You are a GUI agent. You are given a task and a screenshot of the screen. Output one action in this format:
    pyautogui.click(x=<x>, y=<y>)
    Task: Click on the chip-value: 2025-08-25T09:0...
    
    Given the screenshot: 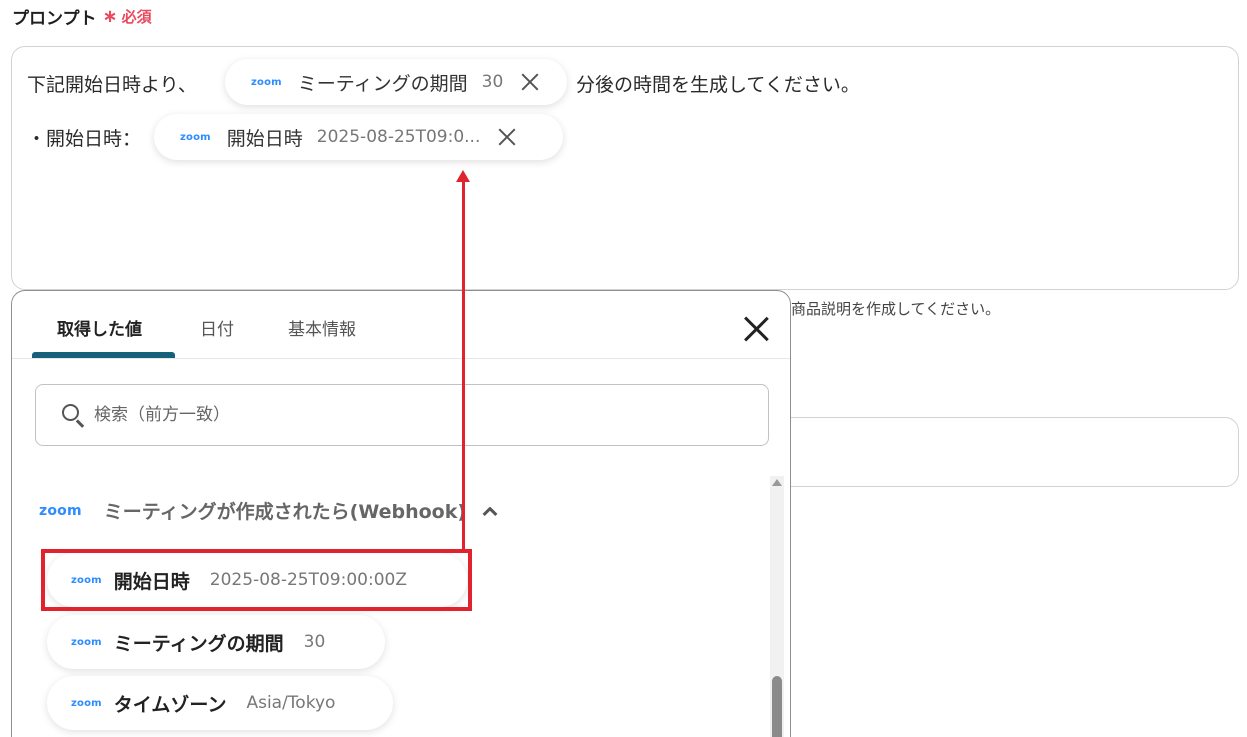 What is the action you would take?
    pyautogui.click(x=398, y=137)
    